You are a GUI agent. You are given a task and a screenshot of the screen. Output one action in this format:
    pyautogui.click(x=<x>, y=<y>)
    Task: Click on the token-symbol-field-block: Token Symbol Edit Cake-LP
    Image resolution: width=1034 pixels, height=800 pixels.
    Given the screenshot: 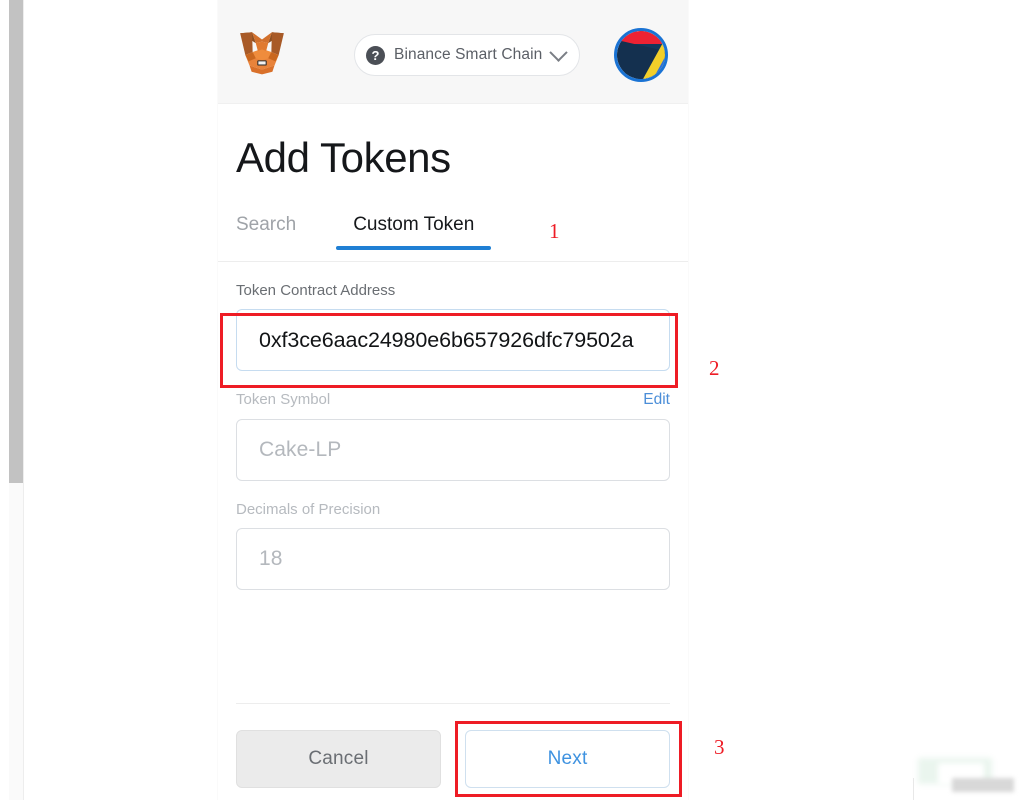 What is the action you would take?
    pyautogui.click(x=453, y=436)
    